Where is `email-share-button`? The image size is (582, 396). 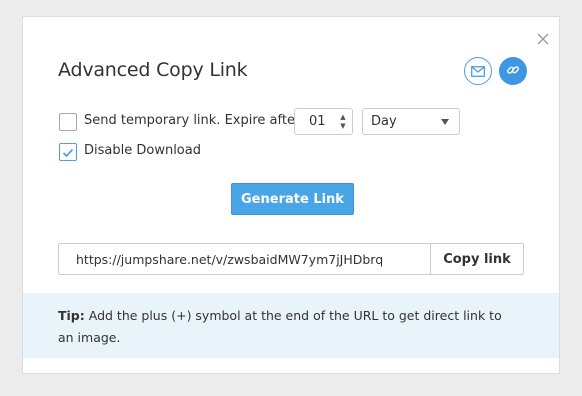
email-share-button is located at coordinates (478, 71).